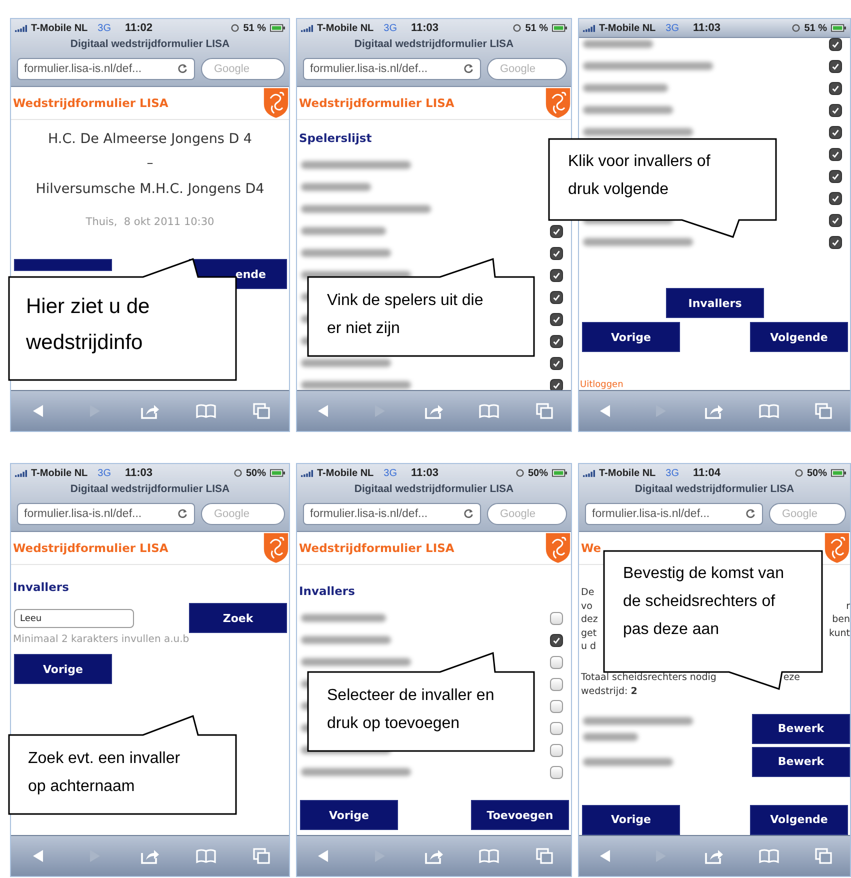 This screenshot has height=878, width=851. I want to click on info-text: kunt, so click(839, 633).